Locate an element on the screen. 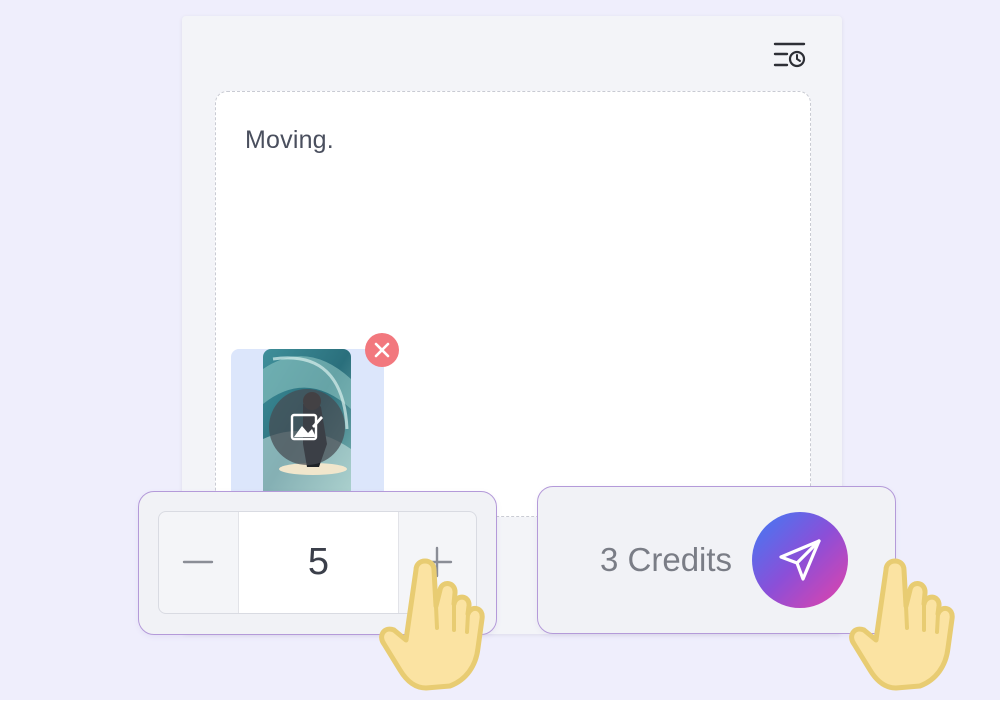  send-button is located at coordinates (800, 560).